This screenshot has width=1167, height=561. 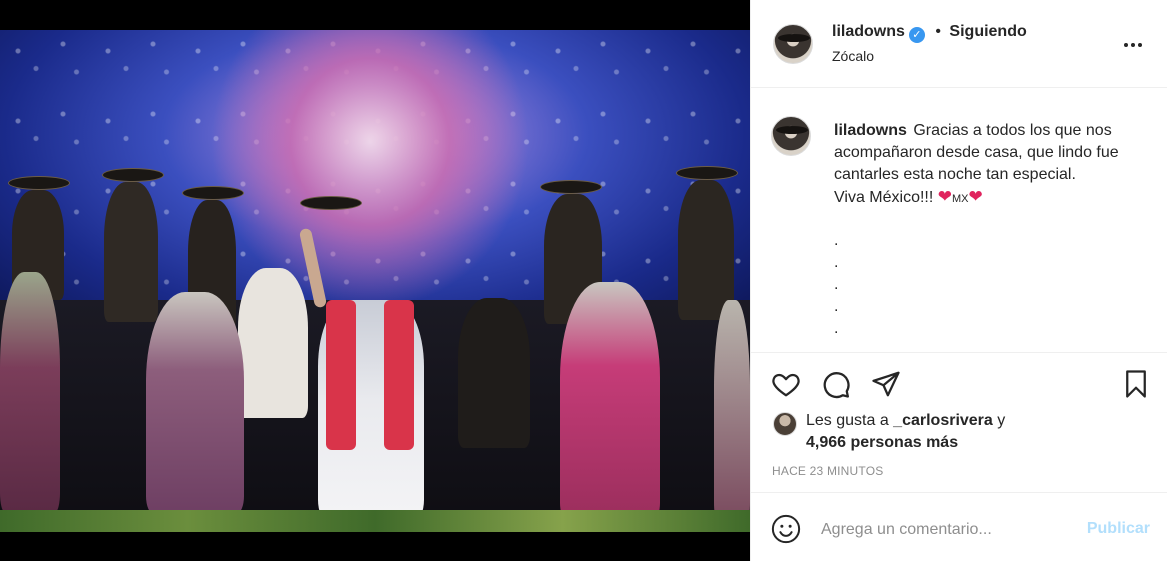 I want to click on stage-flowers, so click(x=375, y=521).